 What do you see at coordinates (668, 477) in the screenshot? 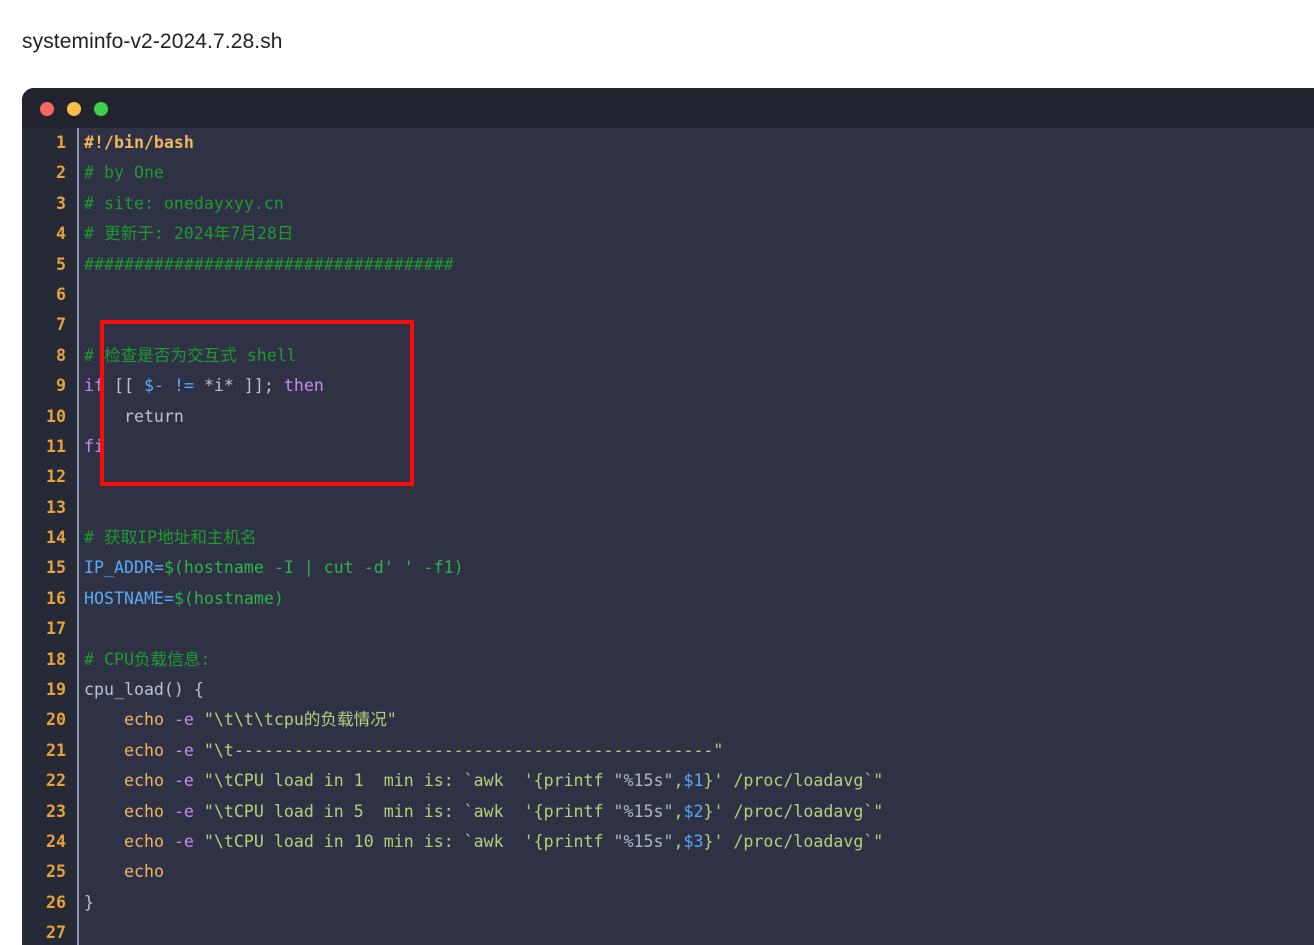
I see `code-line: 12` at bounding box center [668, 477].